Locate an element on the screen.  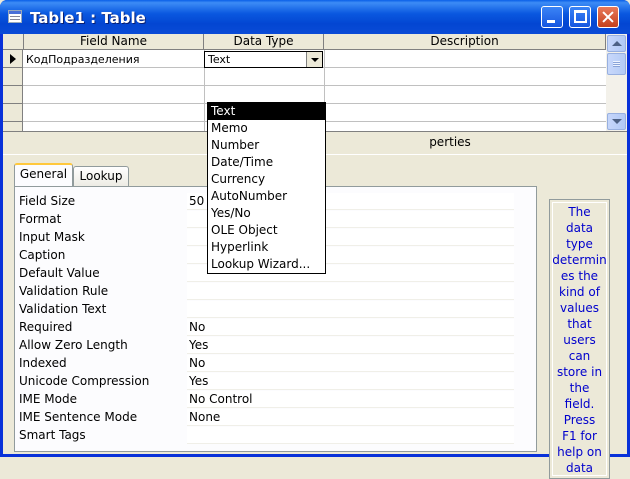
help-text-line: field. is located at coordinates (579, 404).